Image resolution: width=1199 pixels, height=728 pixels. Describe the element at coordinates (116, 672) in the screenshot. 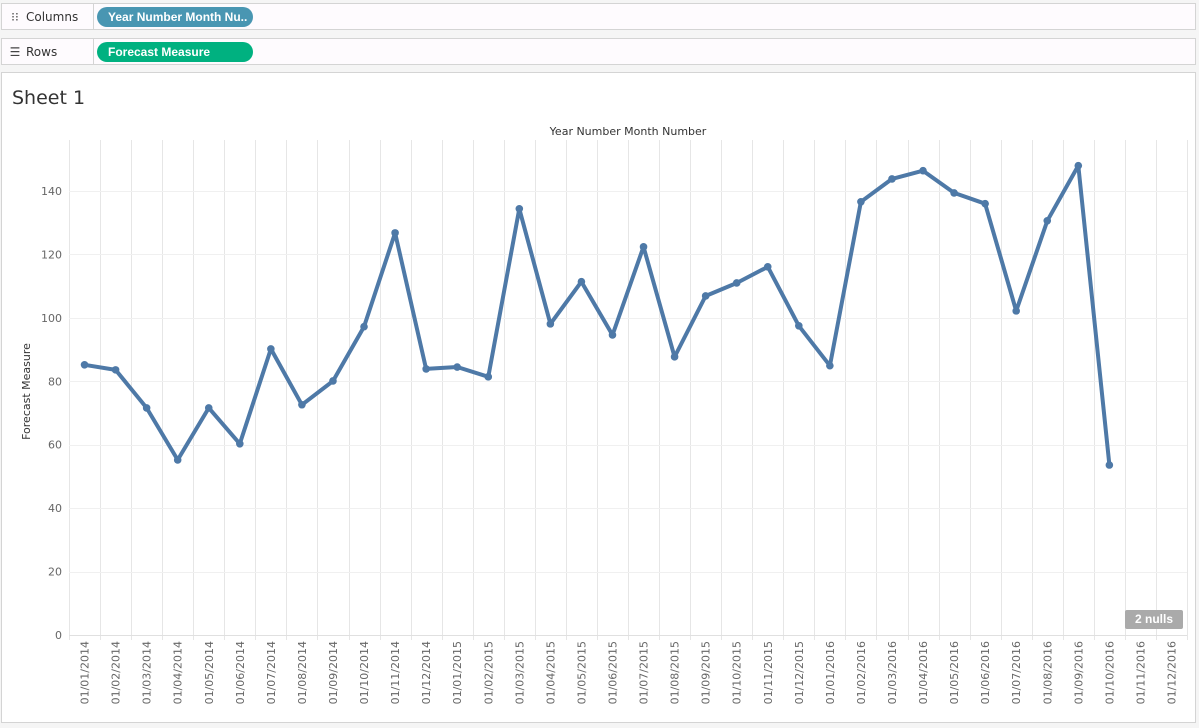

I see `x-tick-label: 01/02/2014` at that location.